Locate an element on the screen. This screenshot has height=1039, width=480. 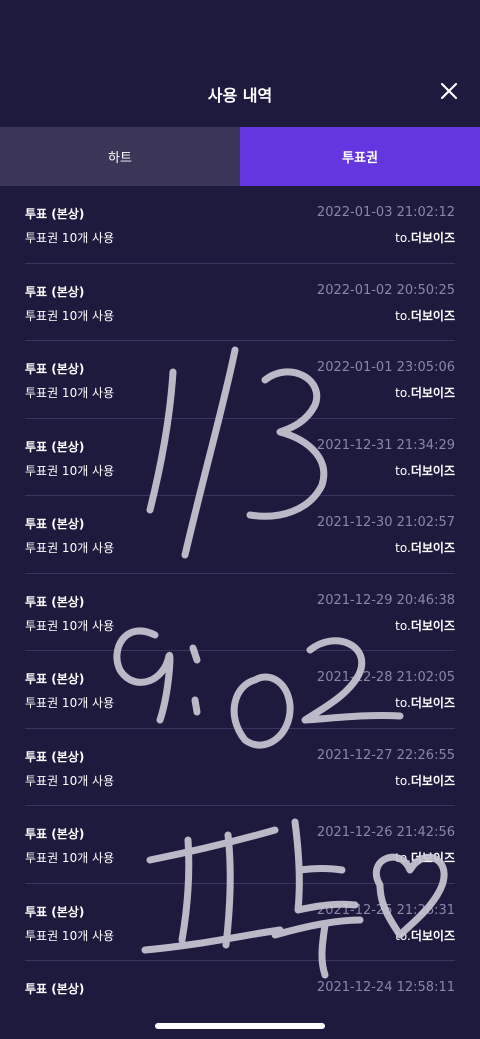
close-icon is located at coordinates (449, 91).